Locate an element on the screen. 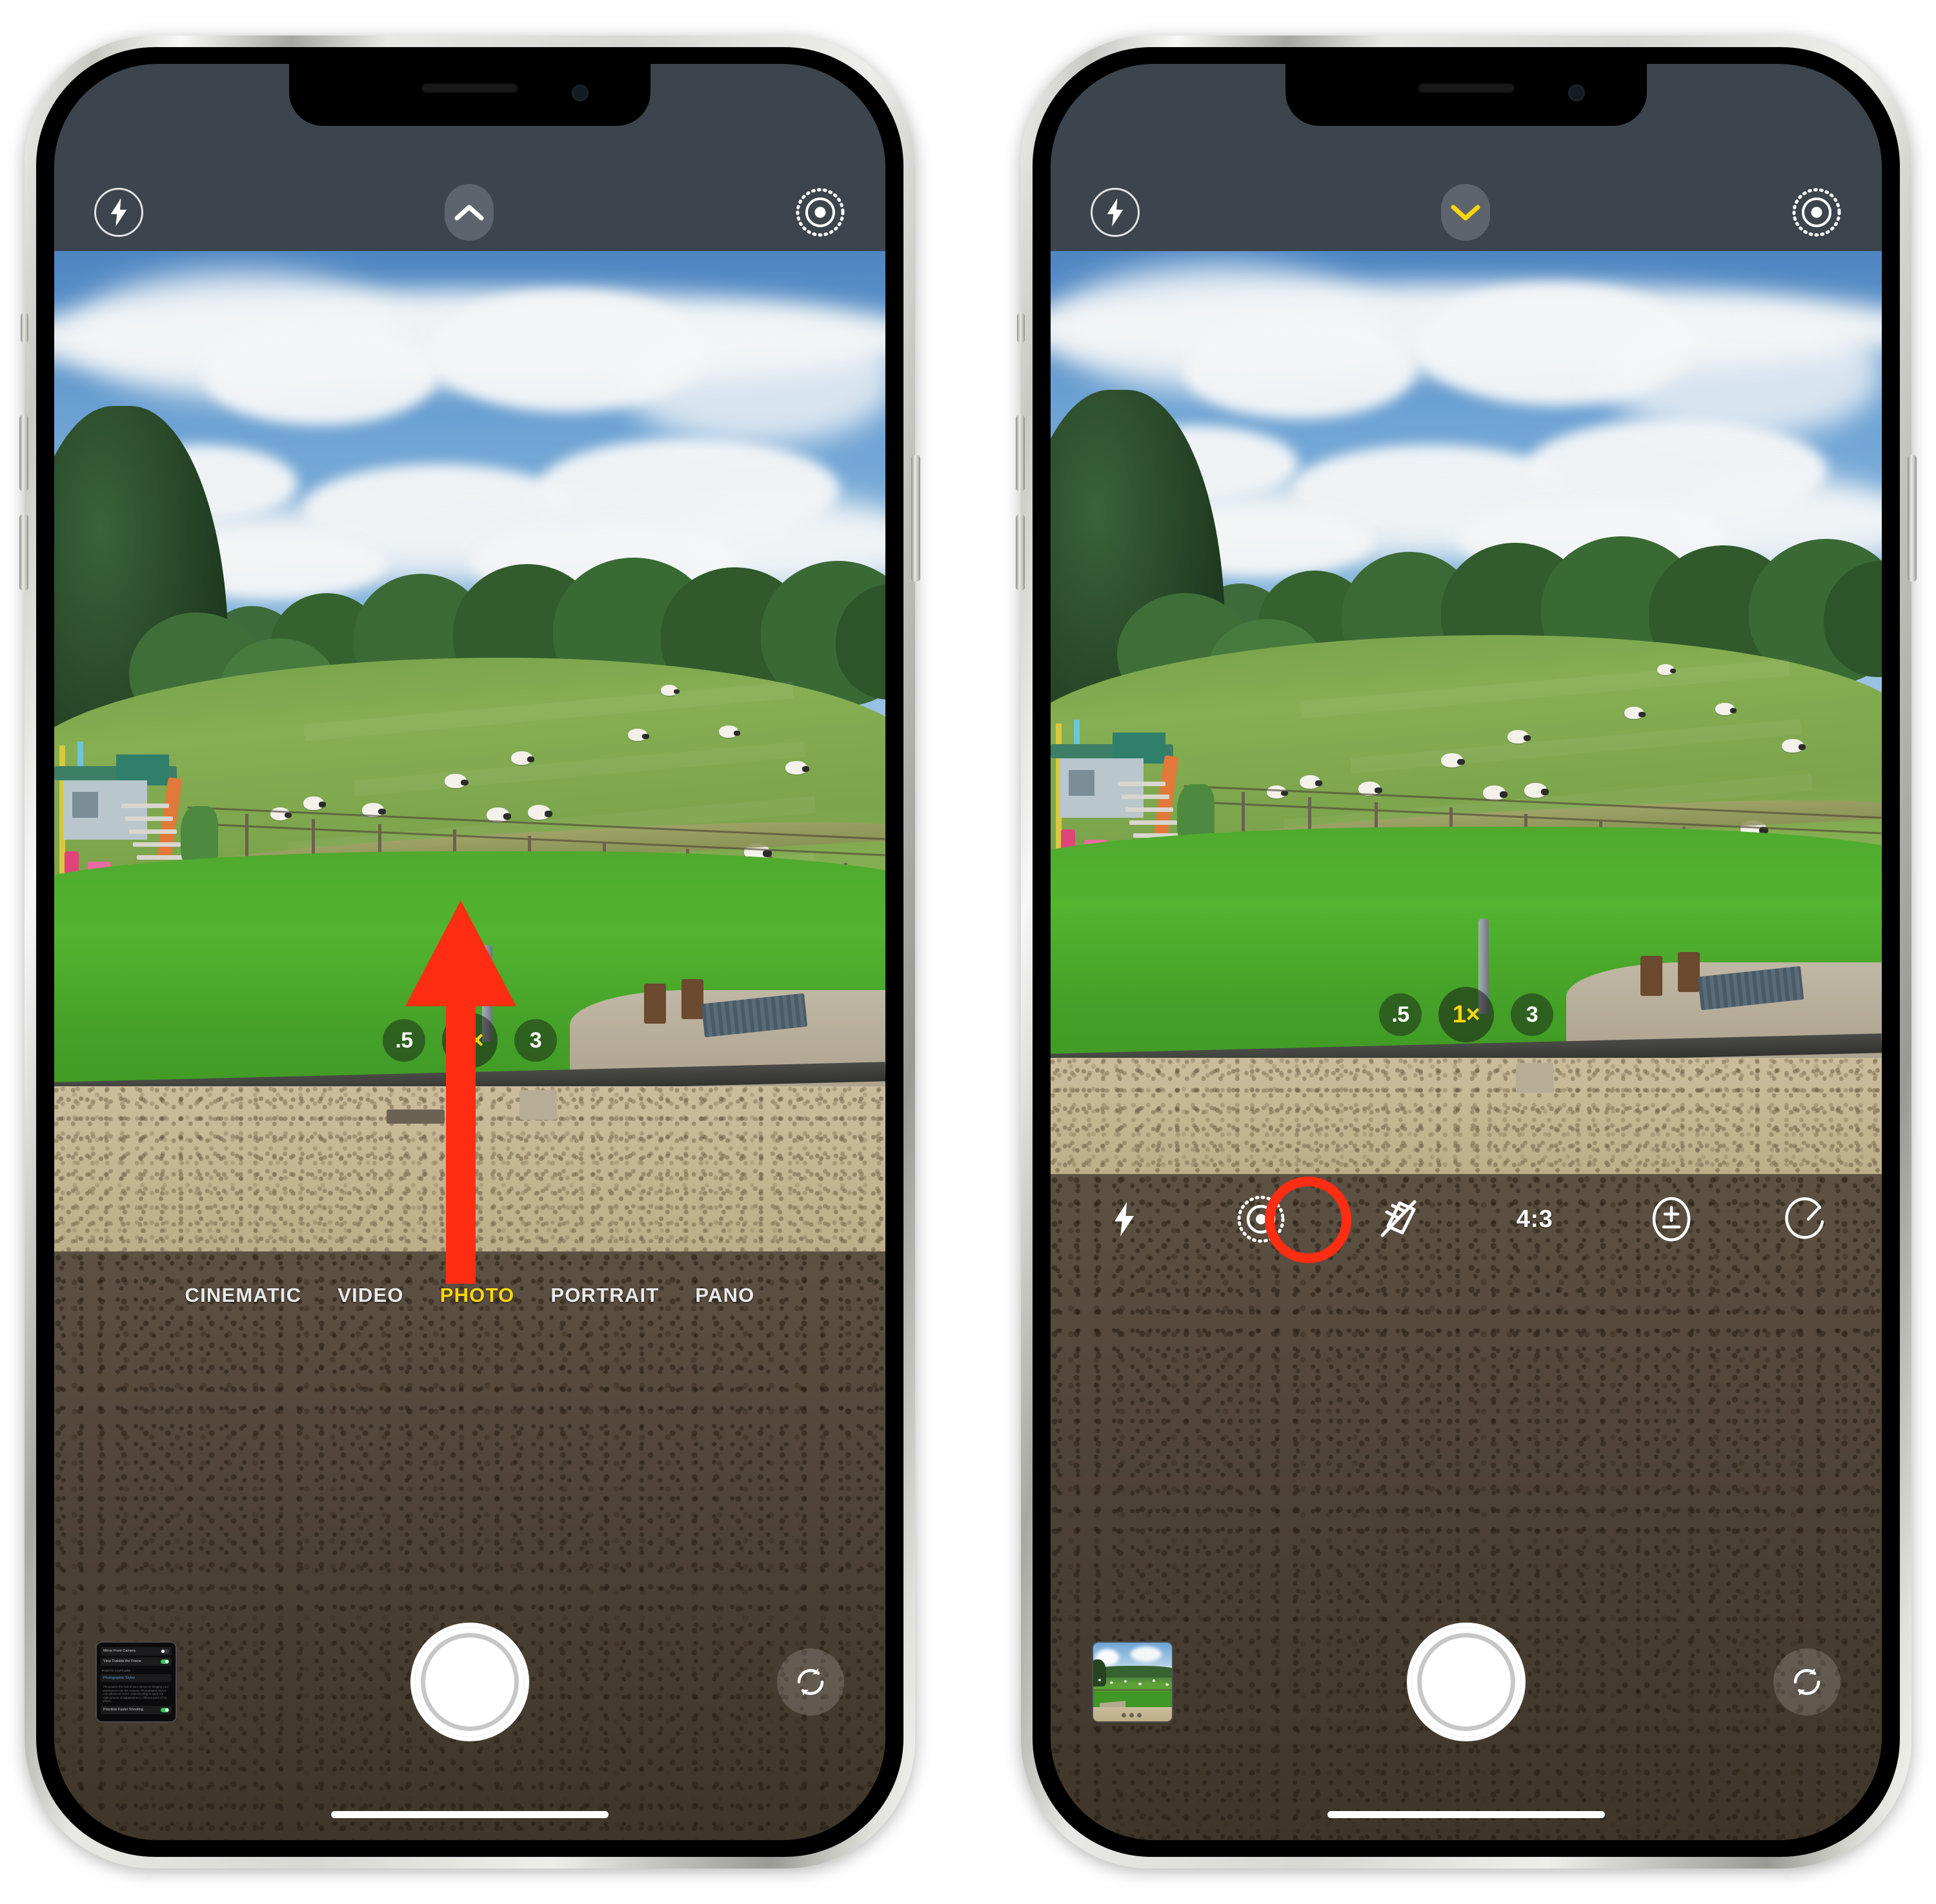 Image resolution: width=1936 pixels, height=1904 pixels. bottom-bar-texture is located at coordinates (469, 1546).